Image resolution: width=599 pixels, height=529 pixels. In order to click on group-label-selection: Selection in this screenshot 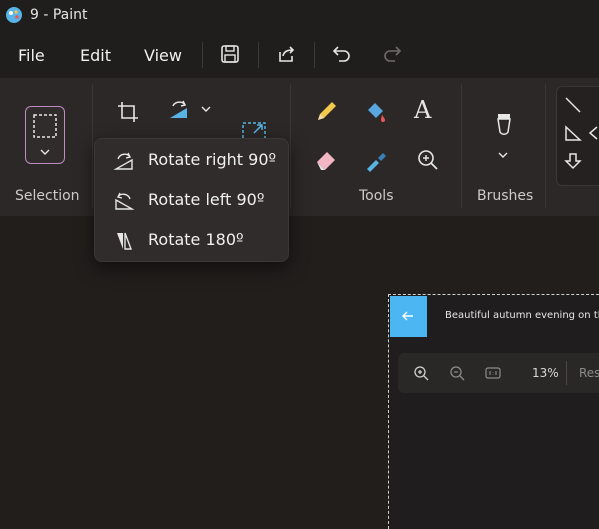, I will do `click(47, 196)`.